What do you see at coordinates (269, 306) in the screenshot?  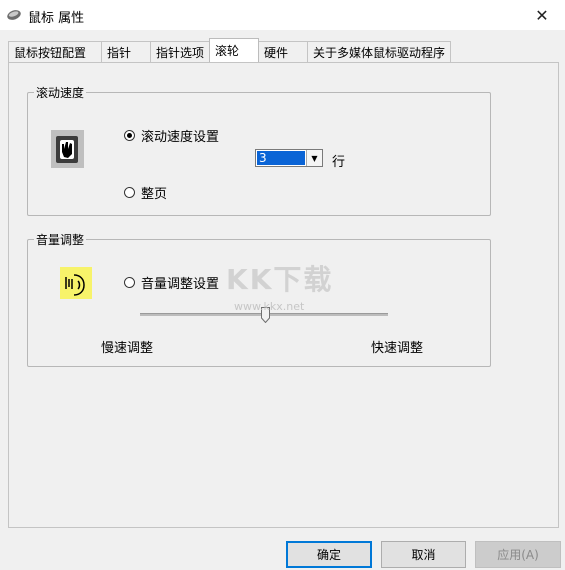 I see `watermark-url: www.kkx.net` at bounding box center [269, 306].